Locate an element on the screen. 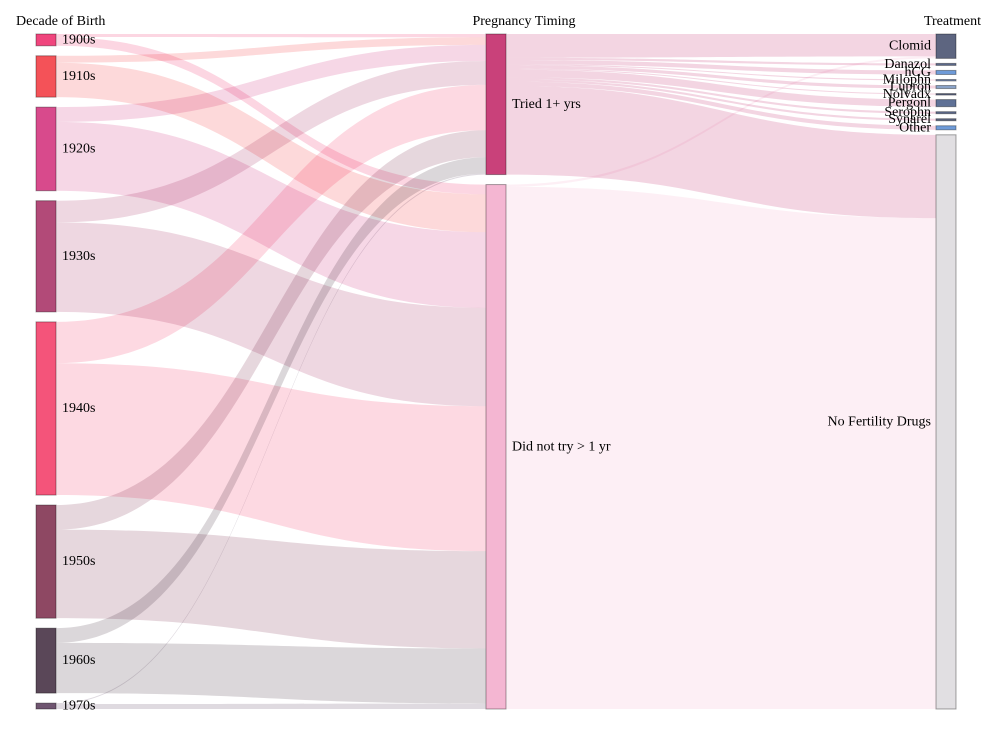 Image resolution: width=992 pixels, height=744 pixels. link-d1960-notry is located at coordinates (271, 673).